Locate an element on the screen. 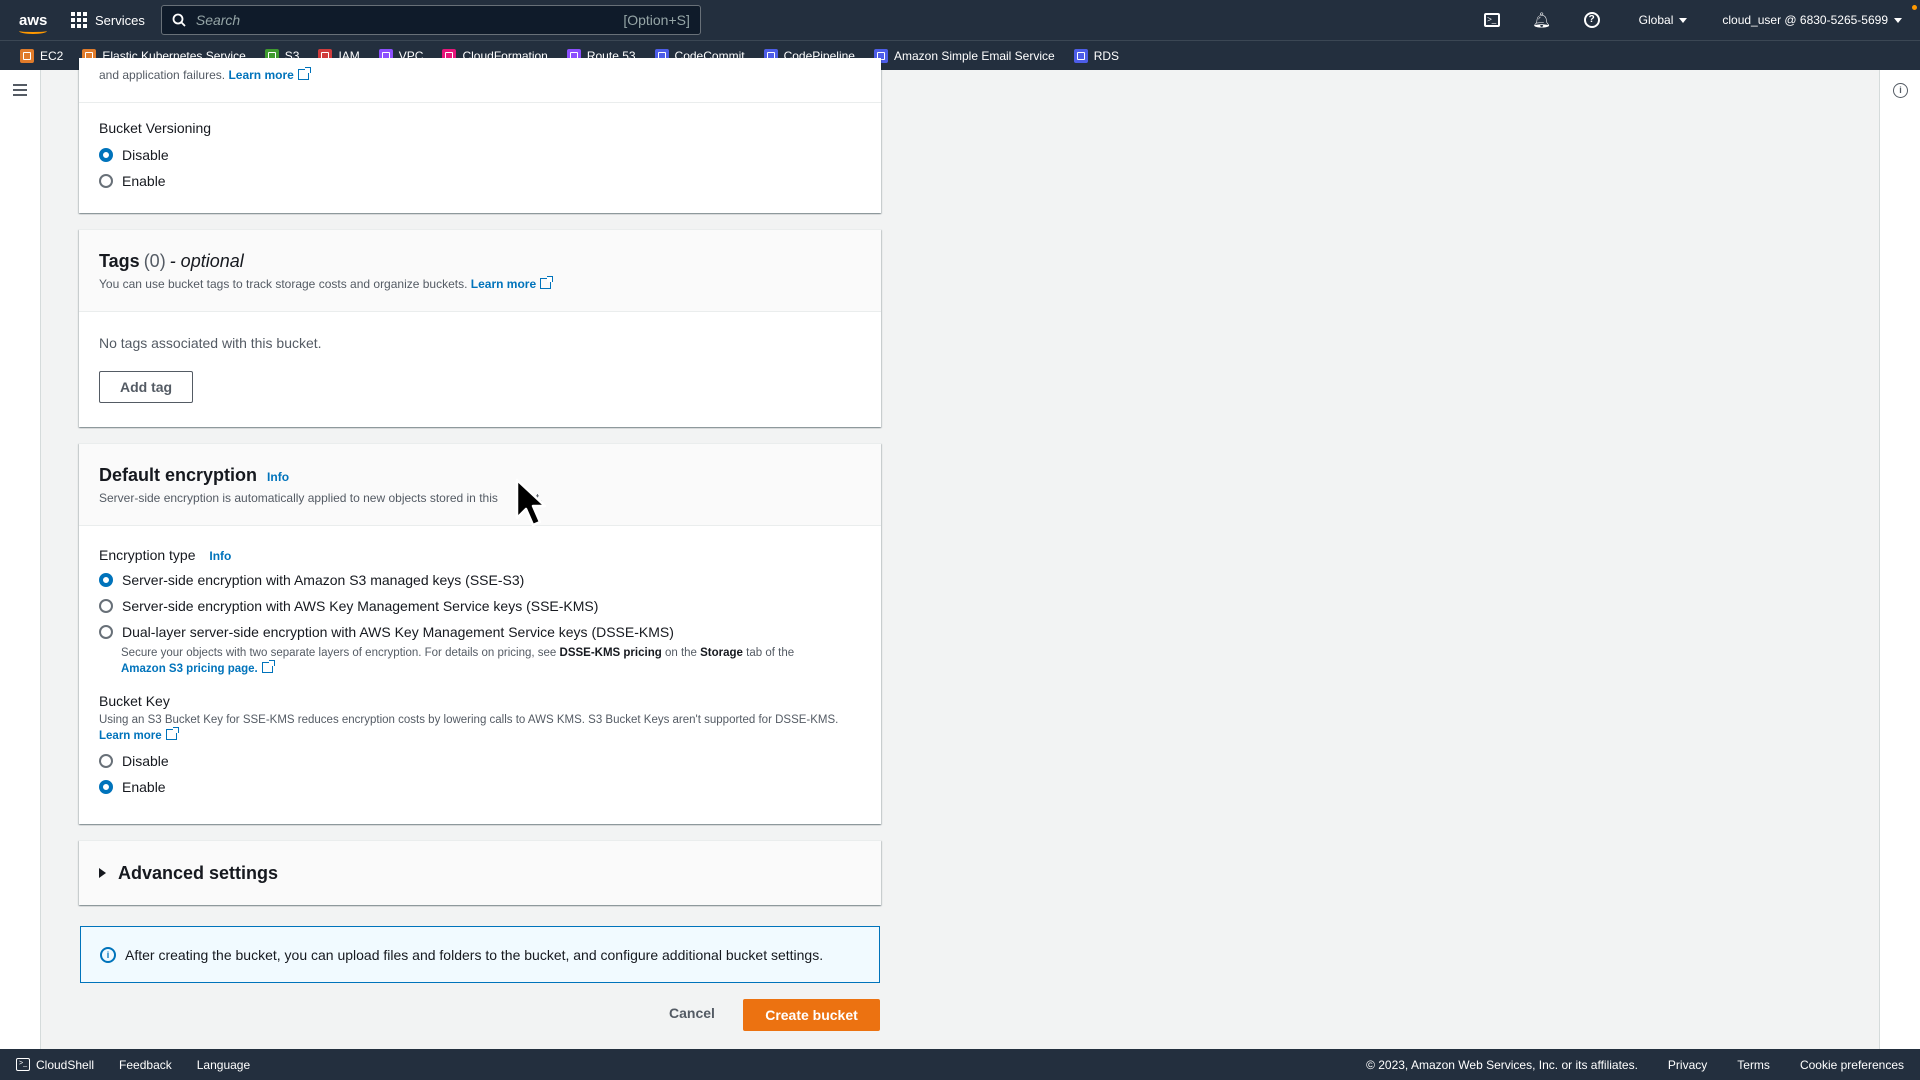  favorite-ses: Amazon Simple Email Service is located at coordinates (964, 55).